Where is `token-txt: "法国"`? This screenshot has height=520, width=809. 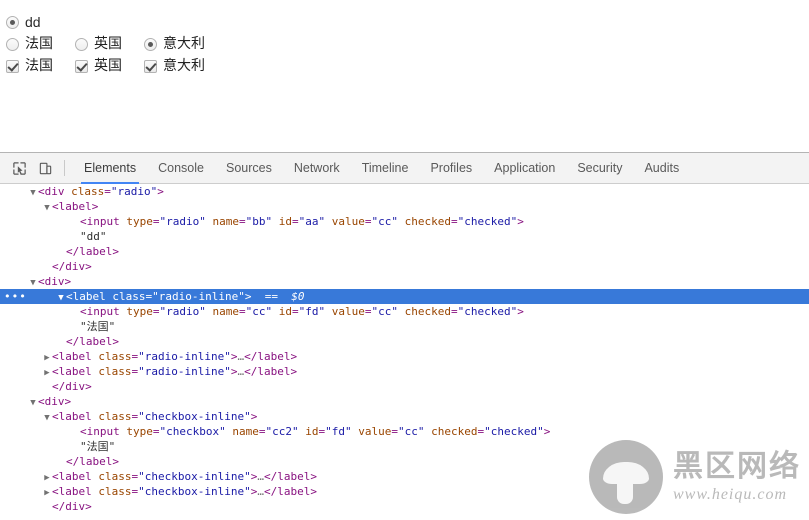
token-txt: "法国" is located at coordinates (98, 326).